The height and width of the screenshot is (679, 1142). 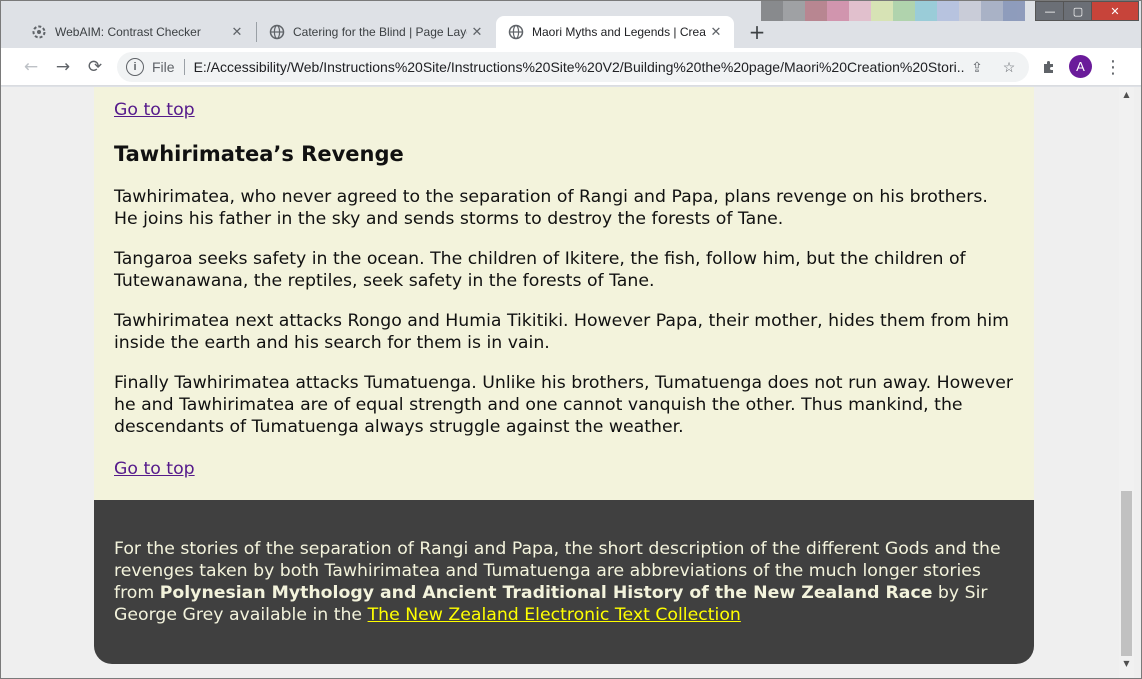 What do you see at coordinates (757, 32) in the screenshot?
I see `new-tab-button: +` at bounding box center [757, 32].